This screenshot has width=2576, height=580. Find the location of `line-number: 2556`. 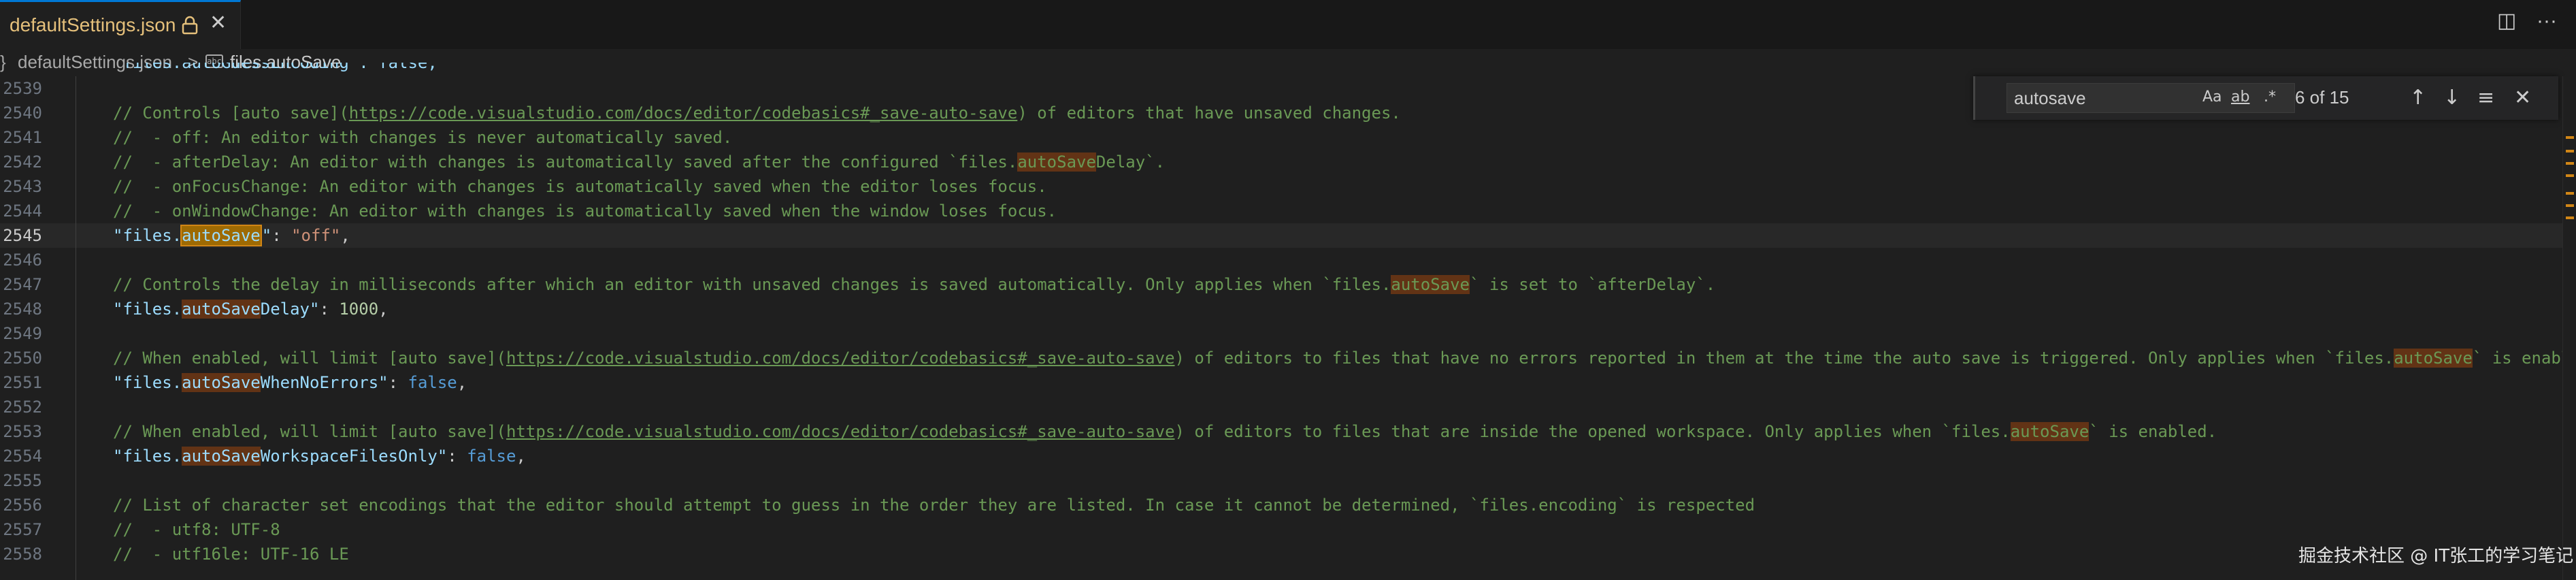

line-number: 2556 is located at coordinates (23, 506).